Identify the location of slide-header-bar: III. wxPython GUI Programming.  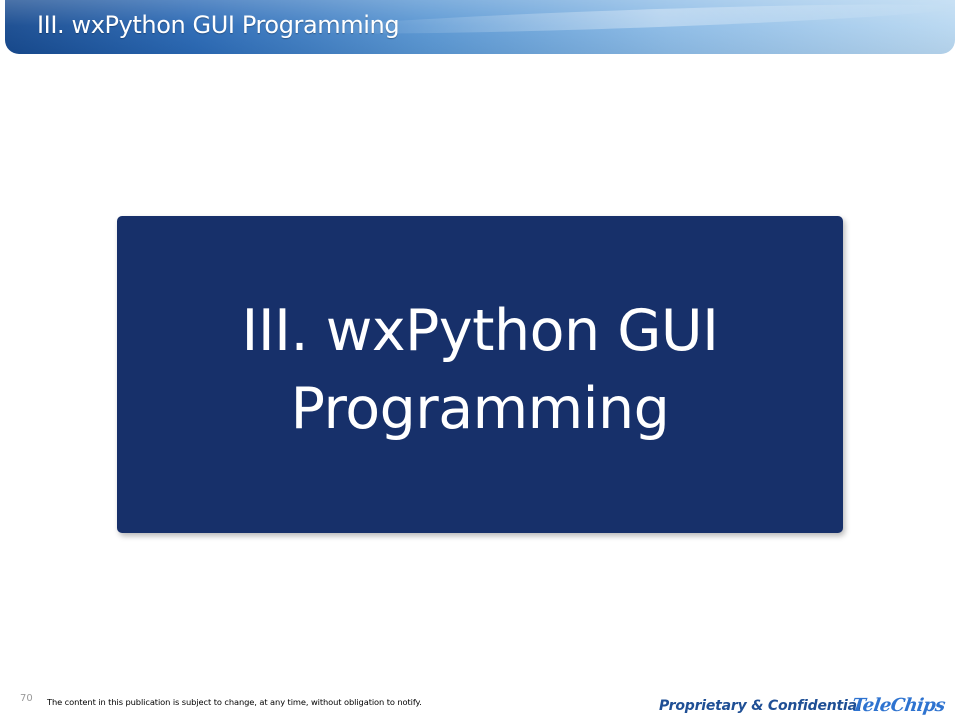
(480, 27).